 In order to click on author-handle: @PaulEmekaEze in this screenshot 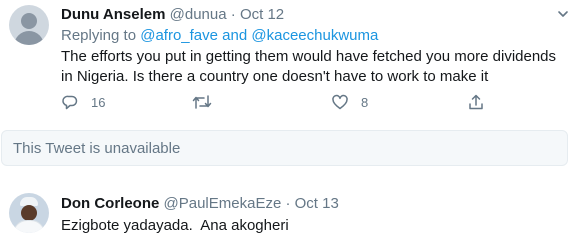, I will do `click(223, 203)`.